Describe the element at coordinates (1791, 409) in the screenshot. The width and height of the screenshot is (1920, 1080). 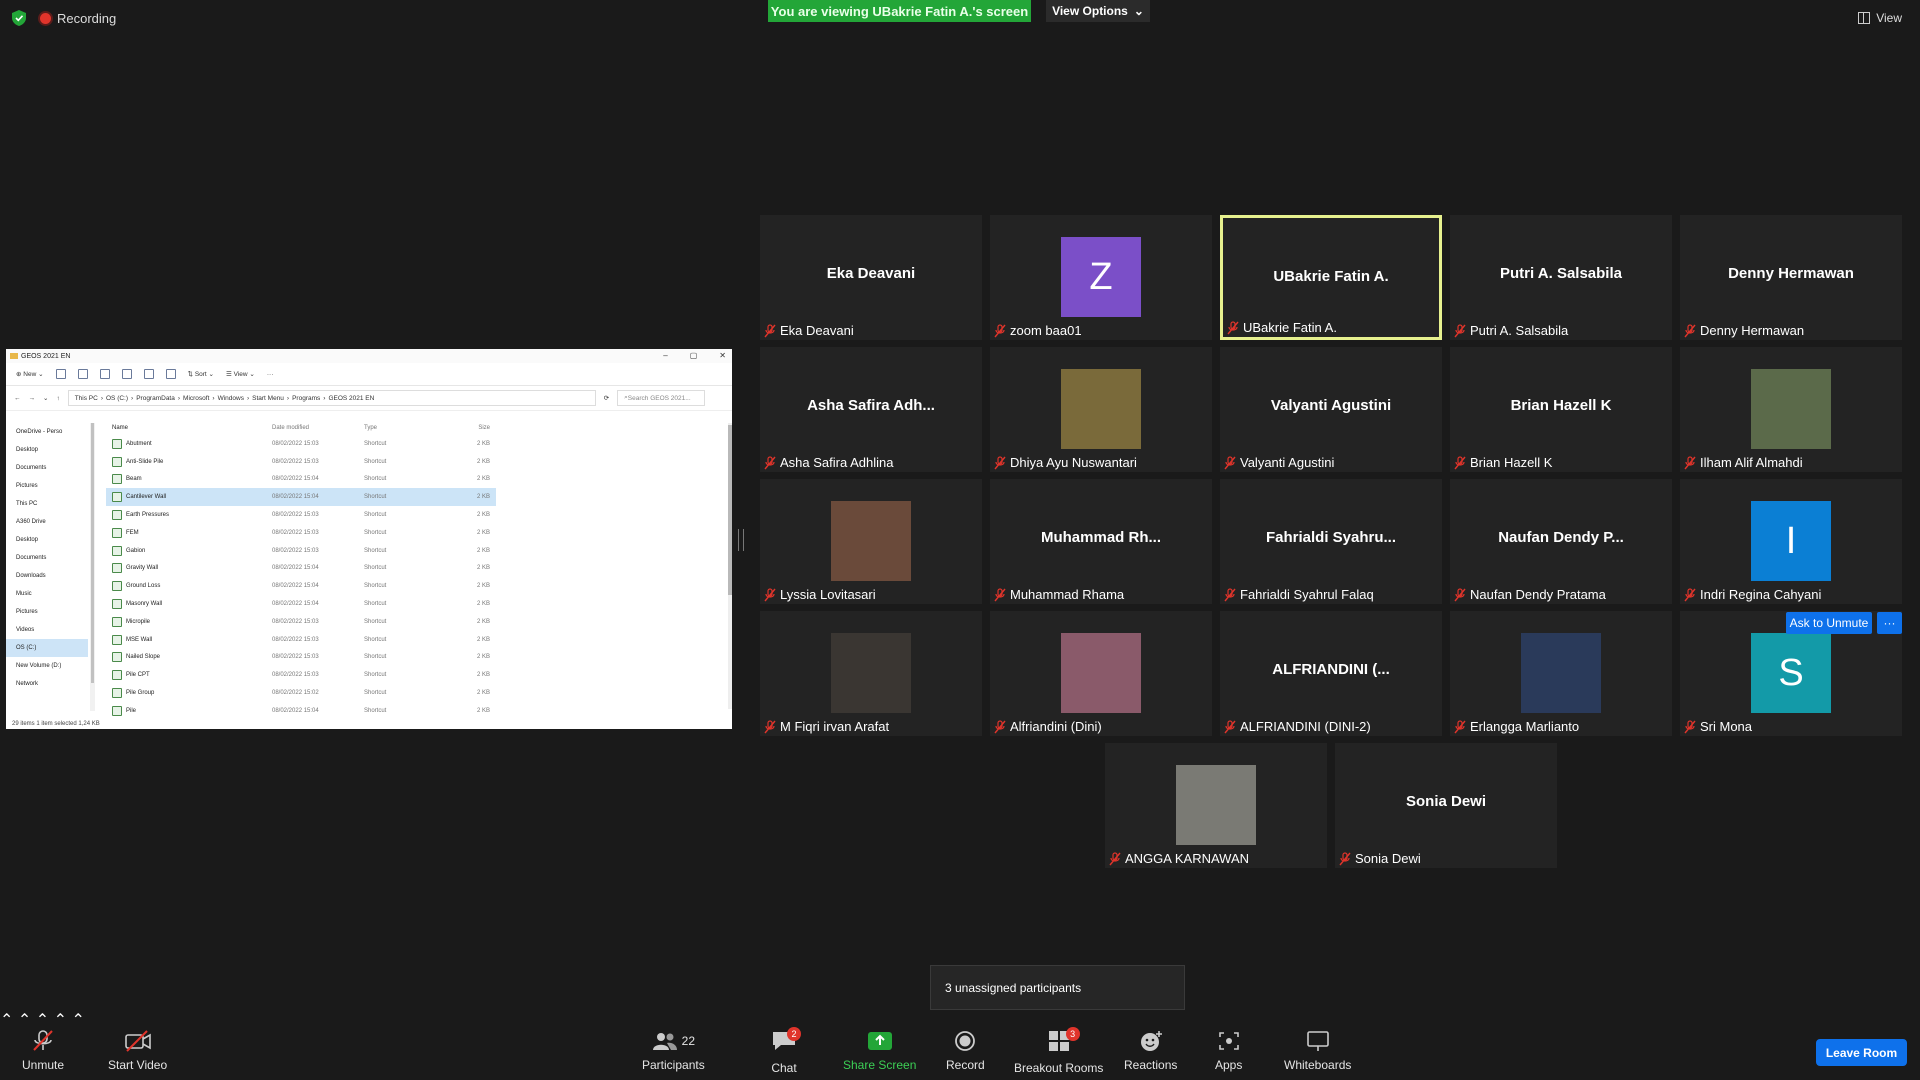
I see `participant-tile: Ilham Alif Almahdi` at that location.